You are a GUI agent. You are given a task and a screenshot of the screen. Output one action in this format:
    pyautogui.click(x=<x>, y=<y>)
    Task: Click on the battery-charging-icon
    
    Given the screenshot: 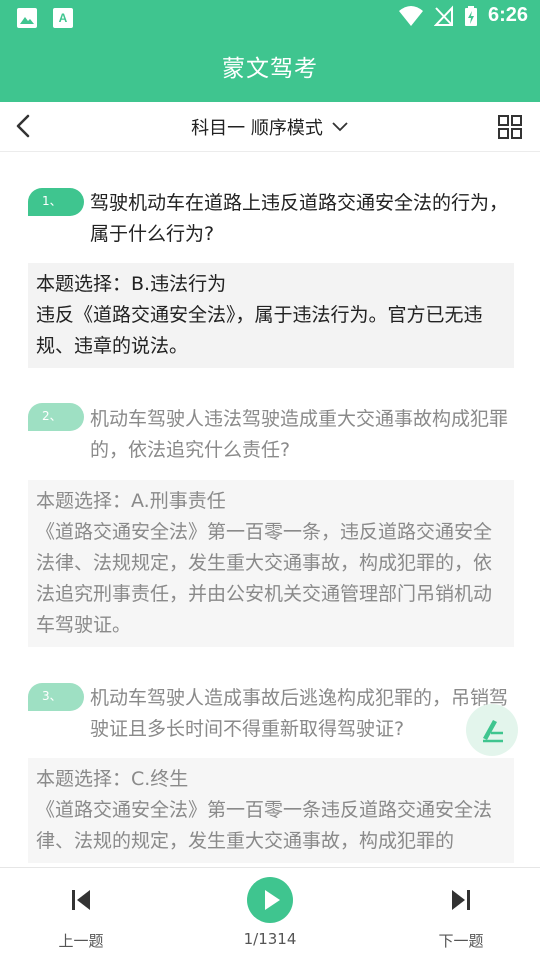 What is the action you would take?
    pyautogui.click(x=470, y=15)
    